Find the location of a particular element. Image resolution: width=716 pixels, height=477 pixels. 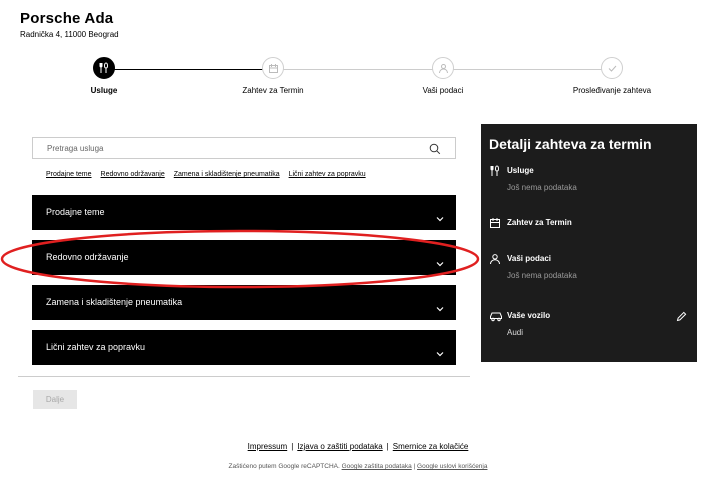

category-label: Zamena i skladištenje pneumatika is located at coordinates (114, 302).